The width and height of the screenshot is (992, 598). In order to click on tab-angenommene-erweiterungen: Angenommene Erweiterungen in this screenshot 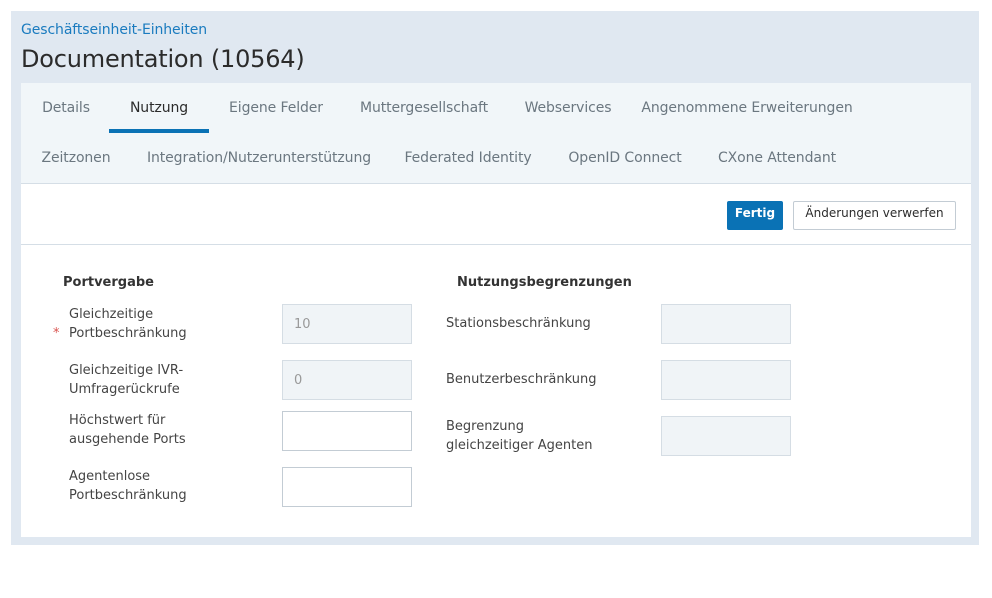, I will do `click(747, 108)`.